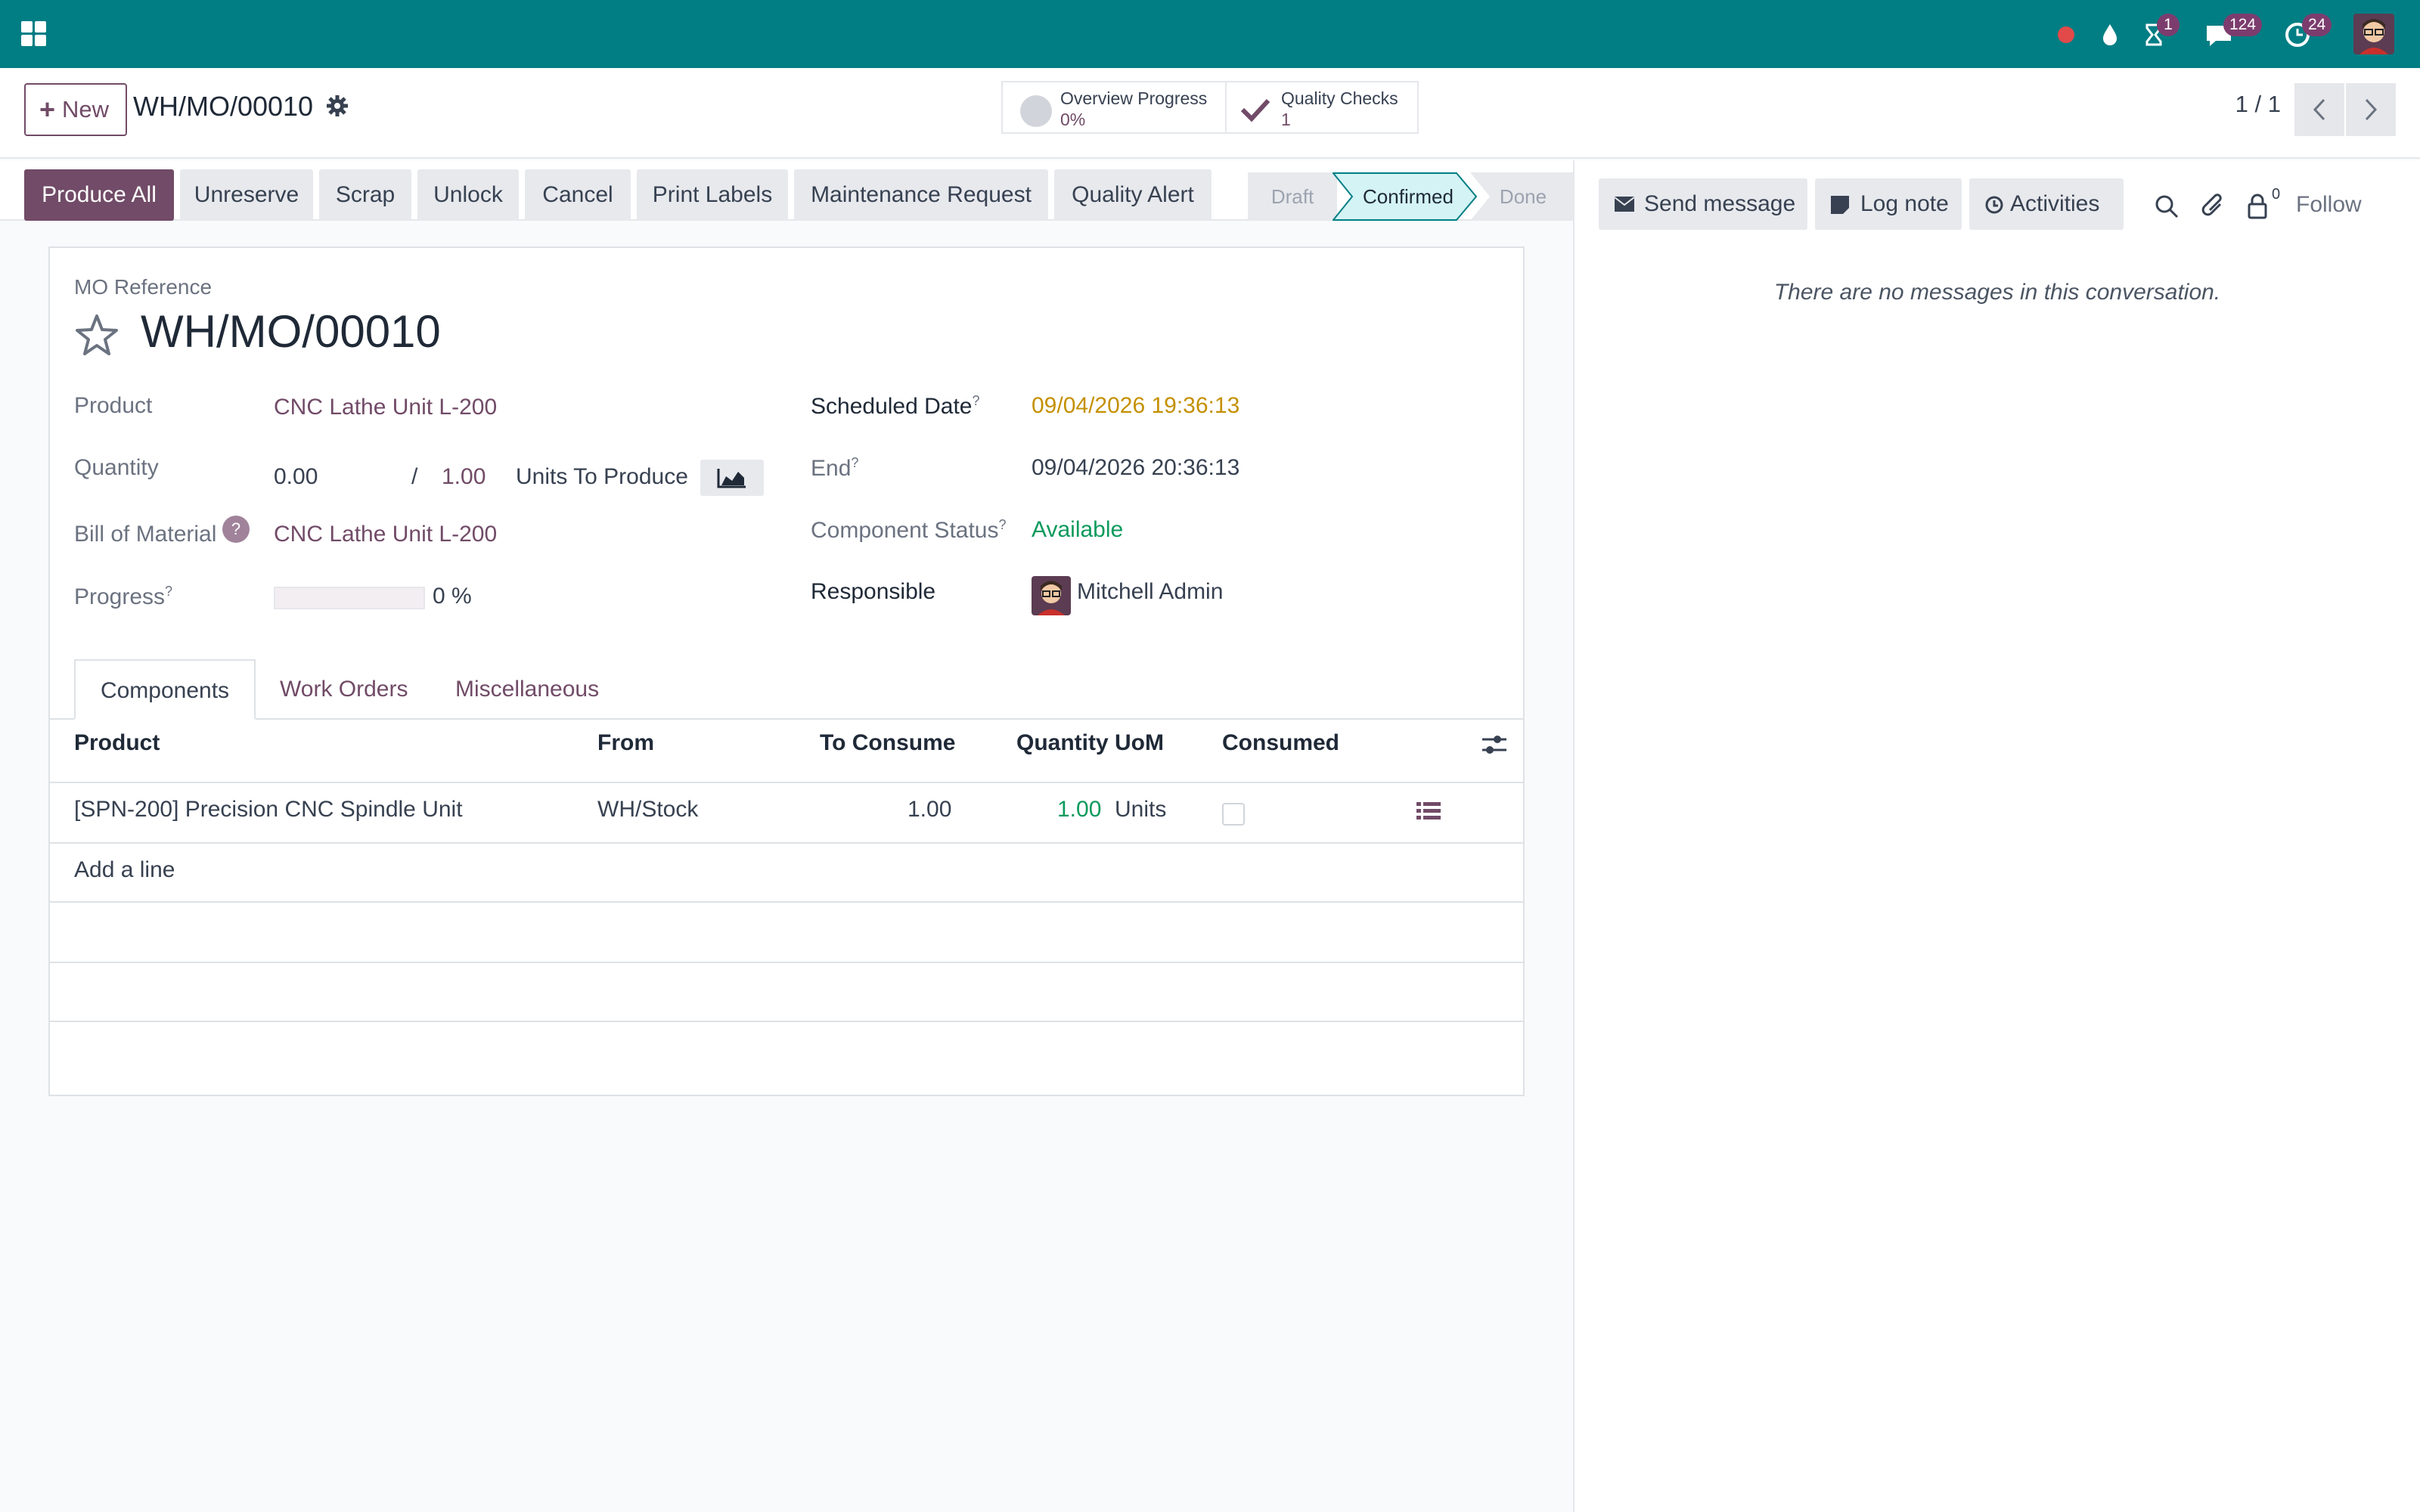  Describe the element at coordinates (124, 870) in the screenshot. I see `add-line-link: Add a line` at that location.